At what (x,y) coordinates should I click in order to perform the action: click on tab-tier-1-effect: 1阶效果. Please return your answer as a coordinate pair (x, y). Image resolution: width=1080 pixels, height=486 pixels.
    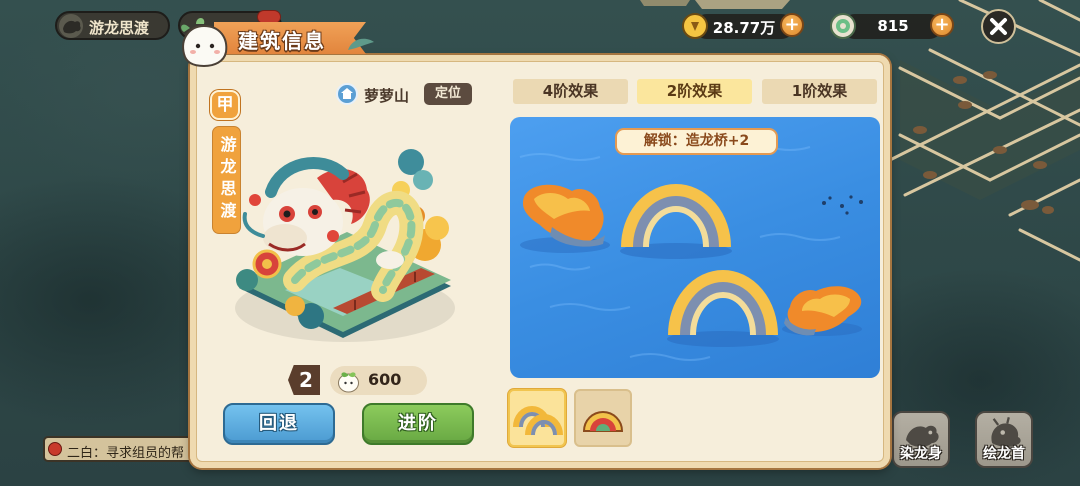
    Looking at the image, I should click on (819, 91).